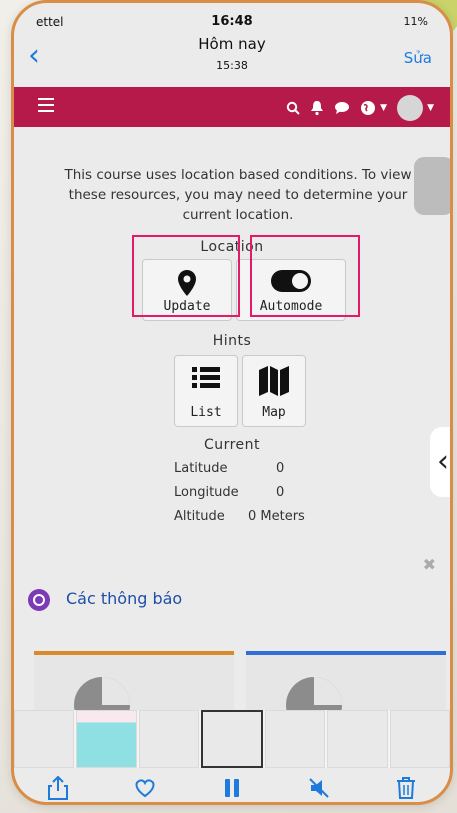 The width and height of the screenshot is (457, 813). Describe the element at coordinates (274, 412) in the screenshot. I see `map-label: Map` at that location.